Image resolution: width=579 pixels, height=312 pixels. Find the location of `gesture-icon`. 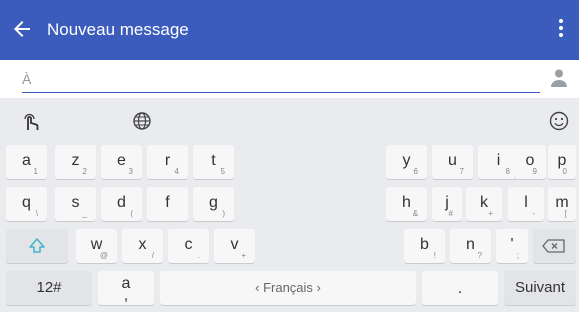

gesture-icon is located at coordinates (31, 121).